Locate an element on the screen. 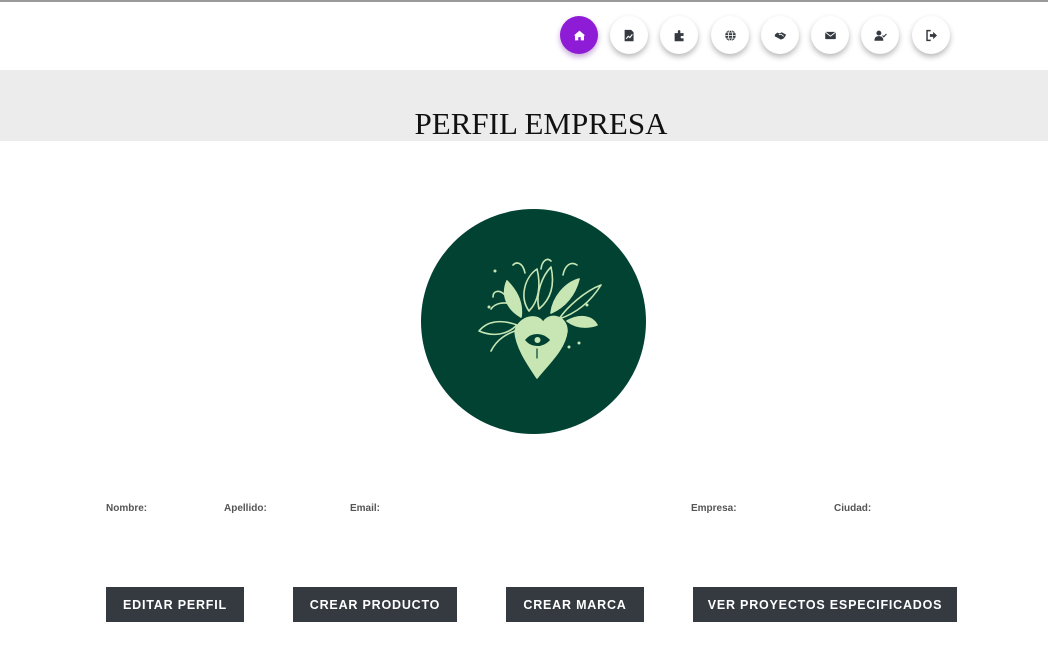 The height and width of the screenshot is (670, 1048). handshake-icon is located at coordinates (780, 35).